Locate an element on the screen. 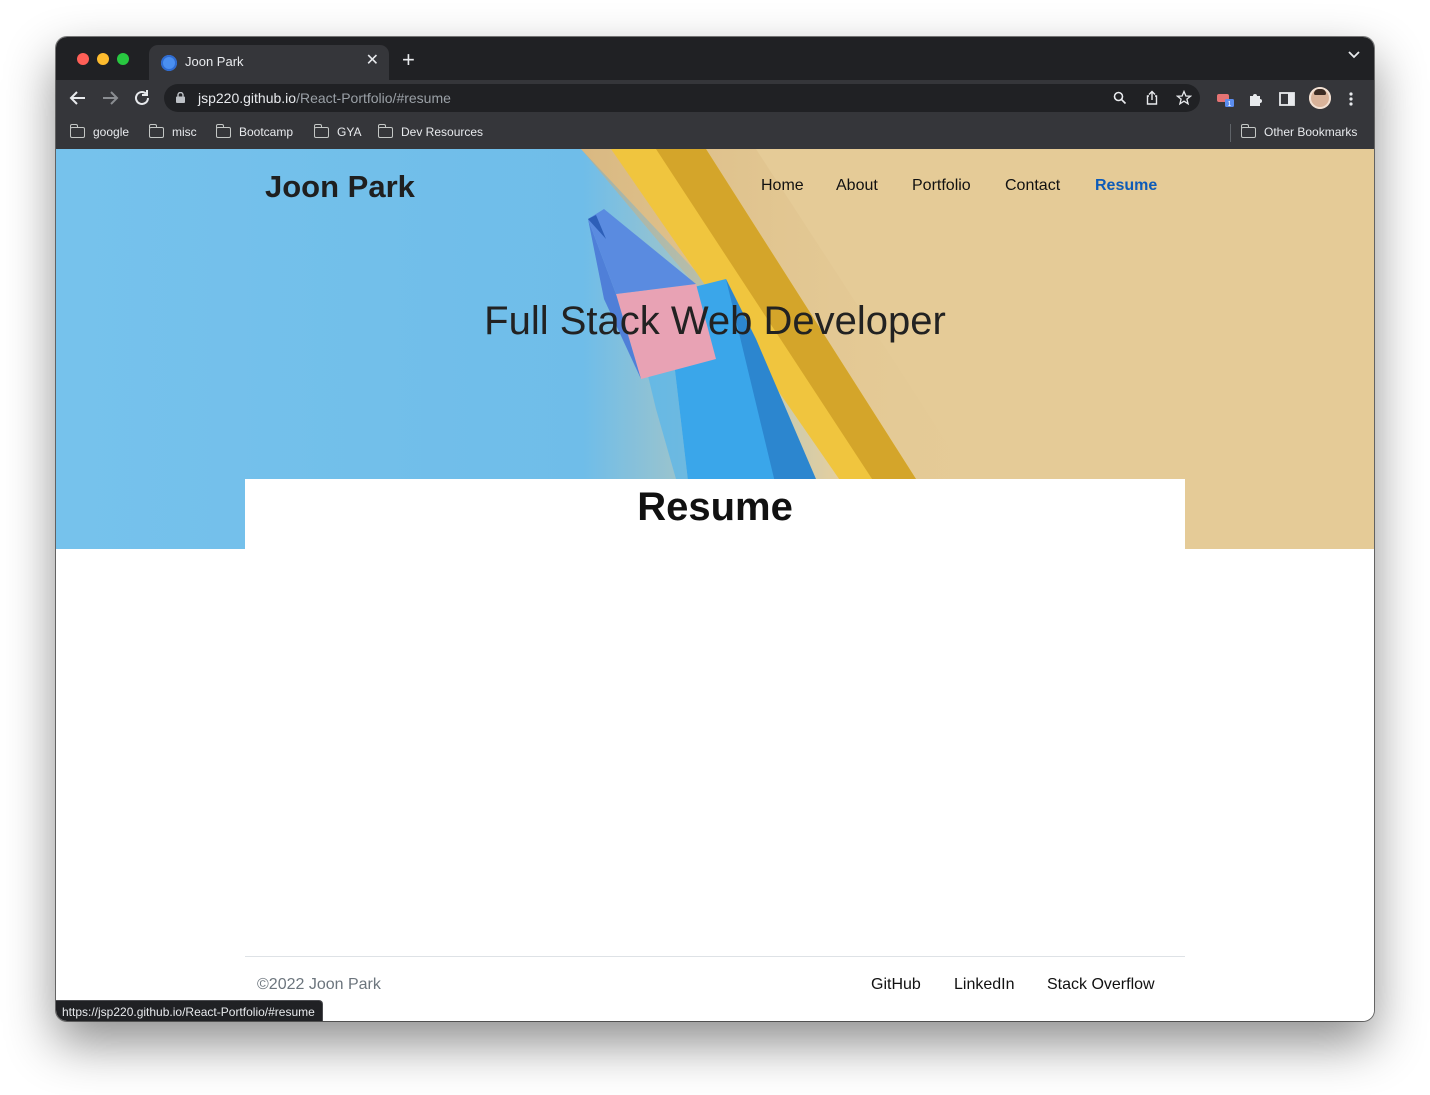  more-menu-icon is located at coordinates (1351, 99).